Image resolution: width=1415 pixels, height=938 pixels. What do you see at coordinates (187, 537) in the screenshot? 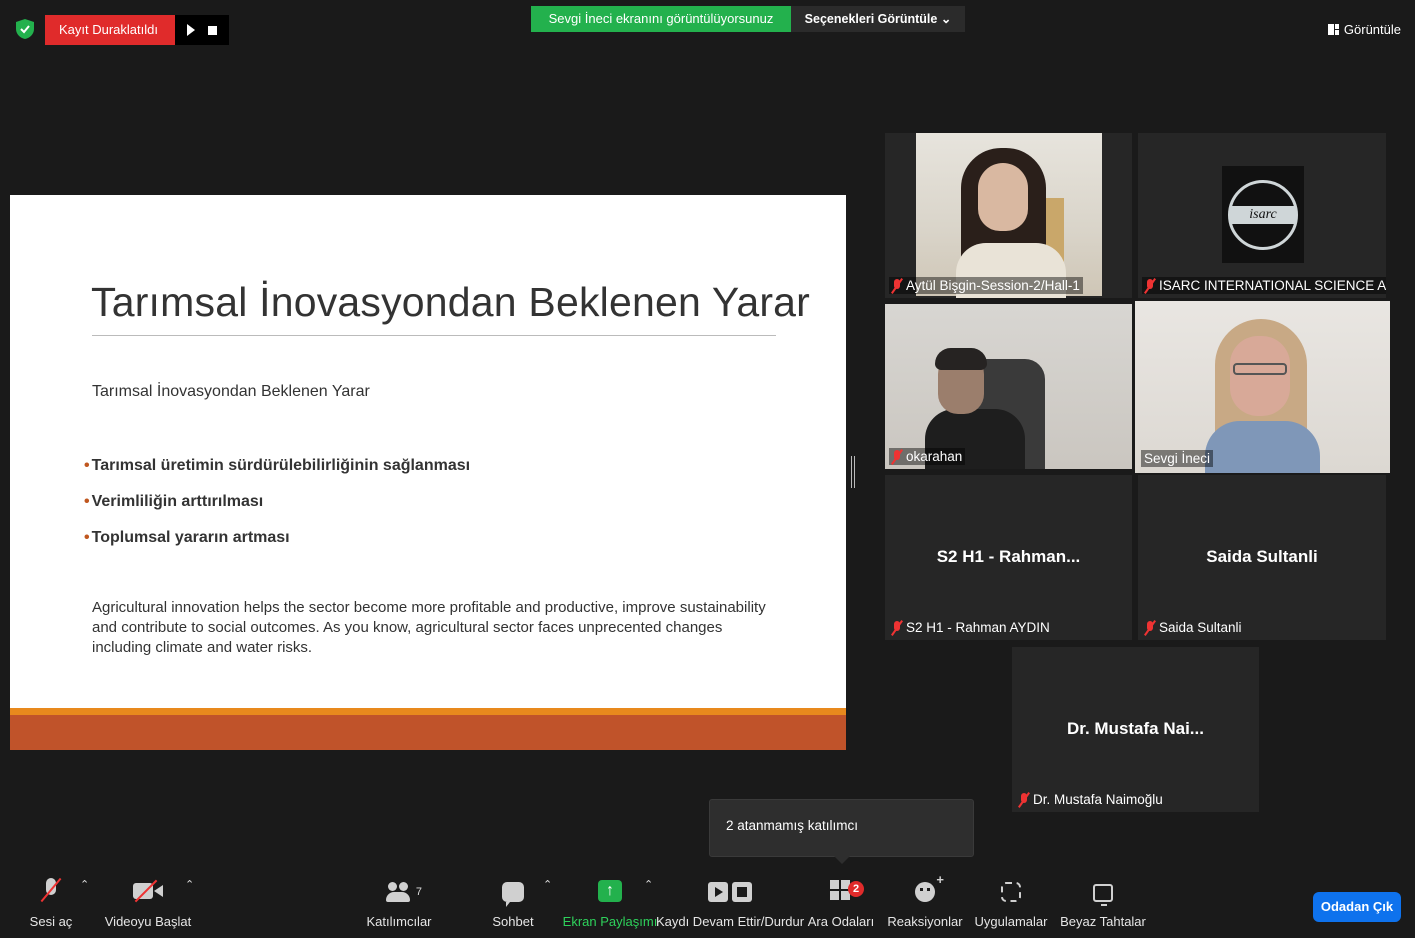
I see `slide-bullet: • Toplumsal yararın artması` at bounding box center [187, 537].